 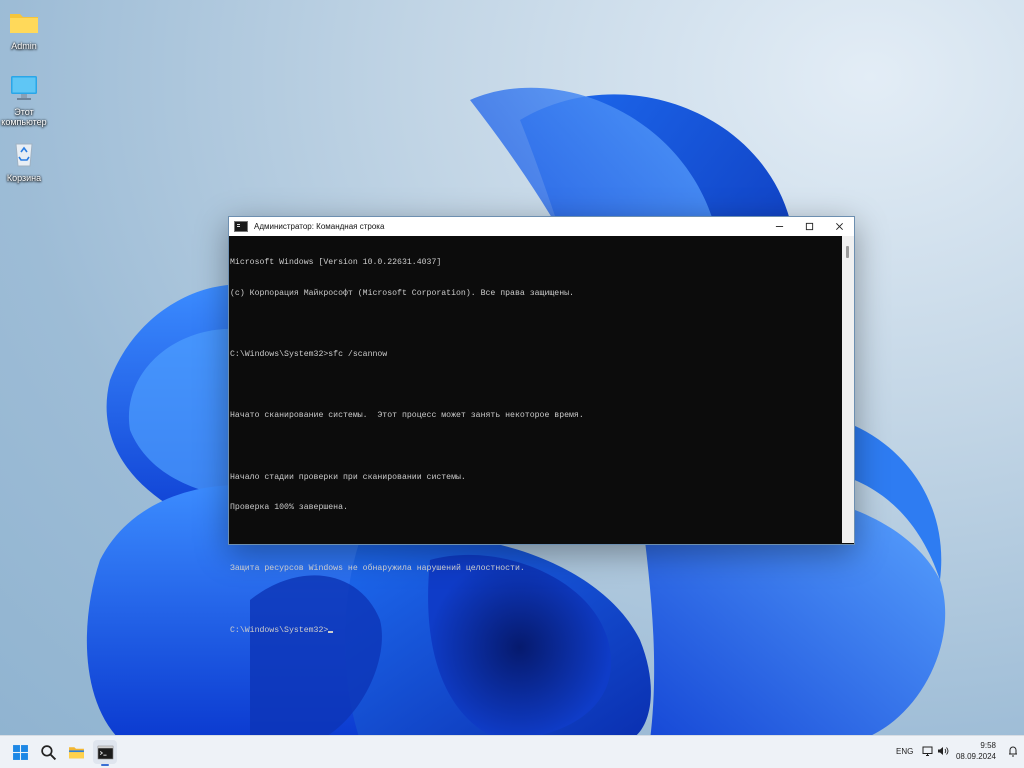 I want to click on notification-icon, so click(x=1013, y=751).